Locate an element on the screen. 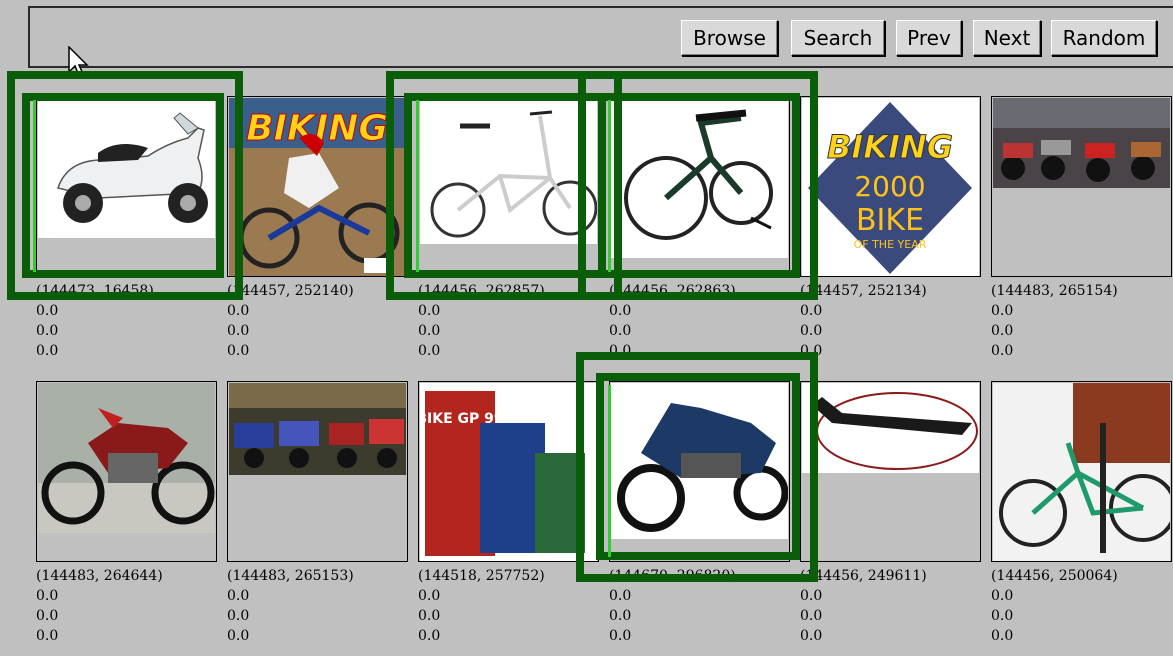 The width and height of the screenshot is (1173, 656). image-id: (144457, 252140) is located at coordinates (290, 291).